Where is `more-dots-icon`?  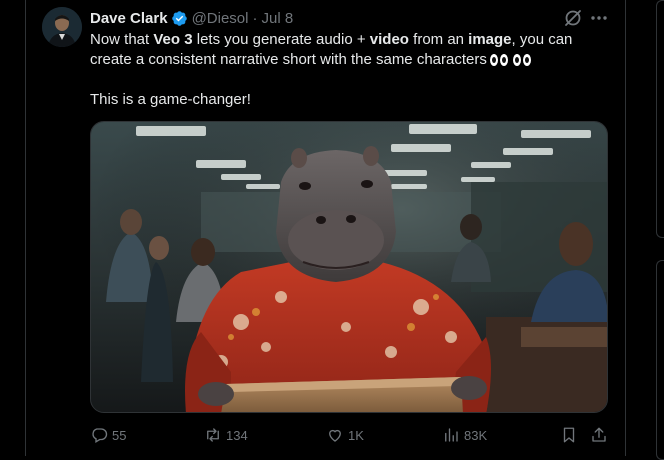
more-dots-icon is located at coordinates (599, 18).